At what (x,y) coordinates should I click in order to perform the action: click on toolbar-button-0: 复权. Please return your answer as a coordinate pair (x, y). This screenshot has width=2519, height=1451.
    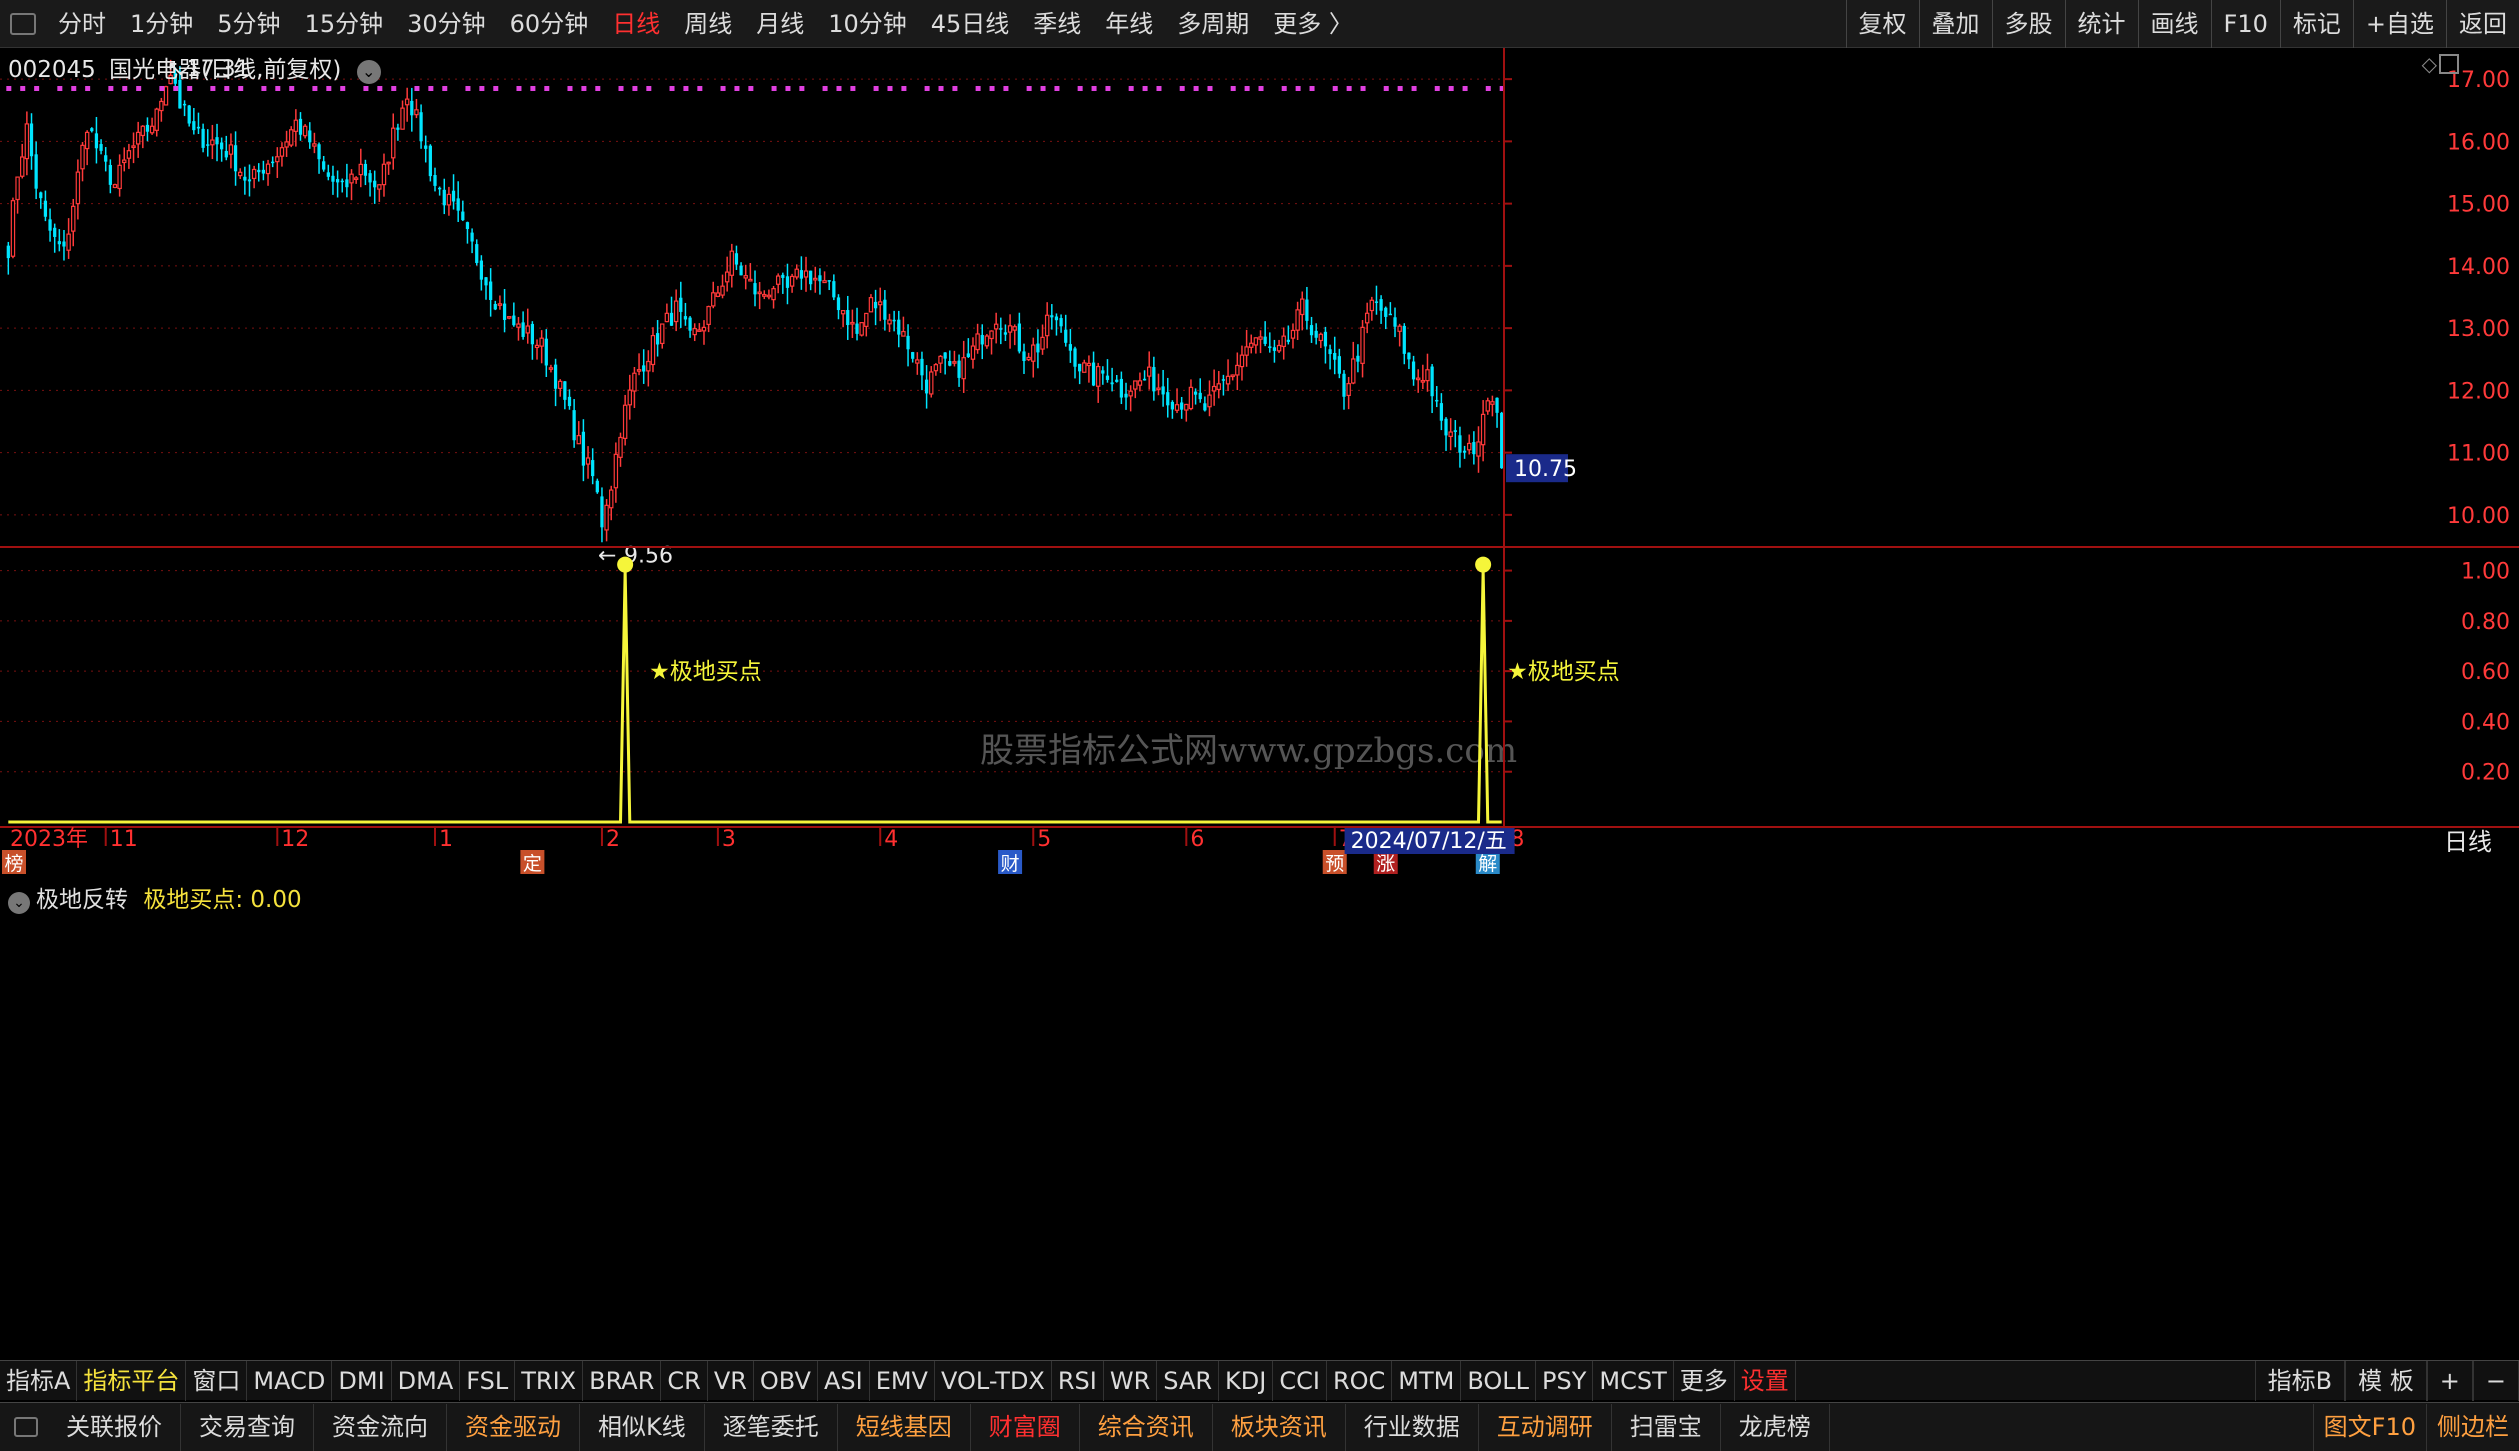
    Looking at the image, I should click on (1882, 24).